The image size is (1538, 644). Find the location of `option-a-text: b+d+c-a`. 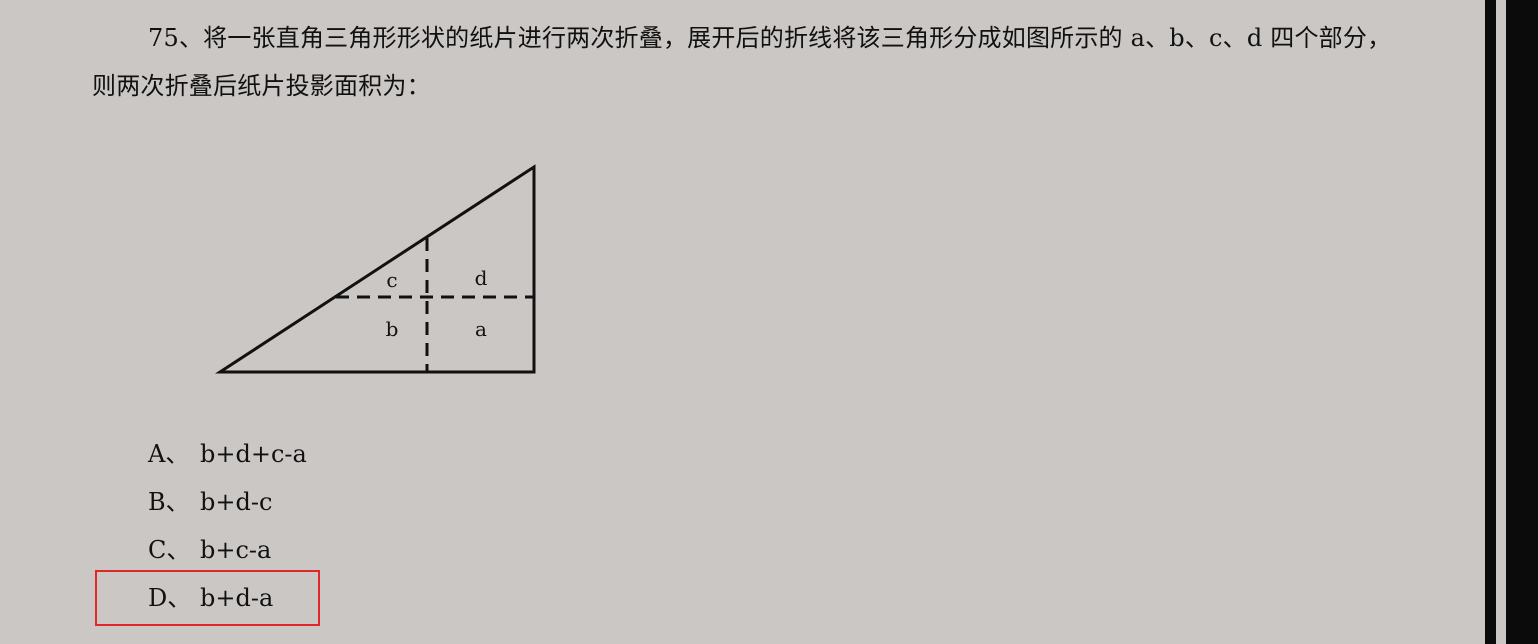

option-a-text: b+d+c-a is located at coordinates (253, 454).